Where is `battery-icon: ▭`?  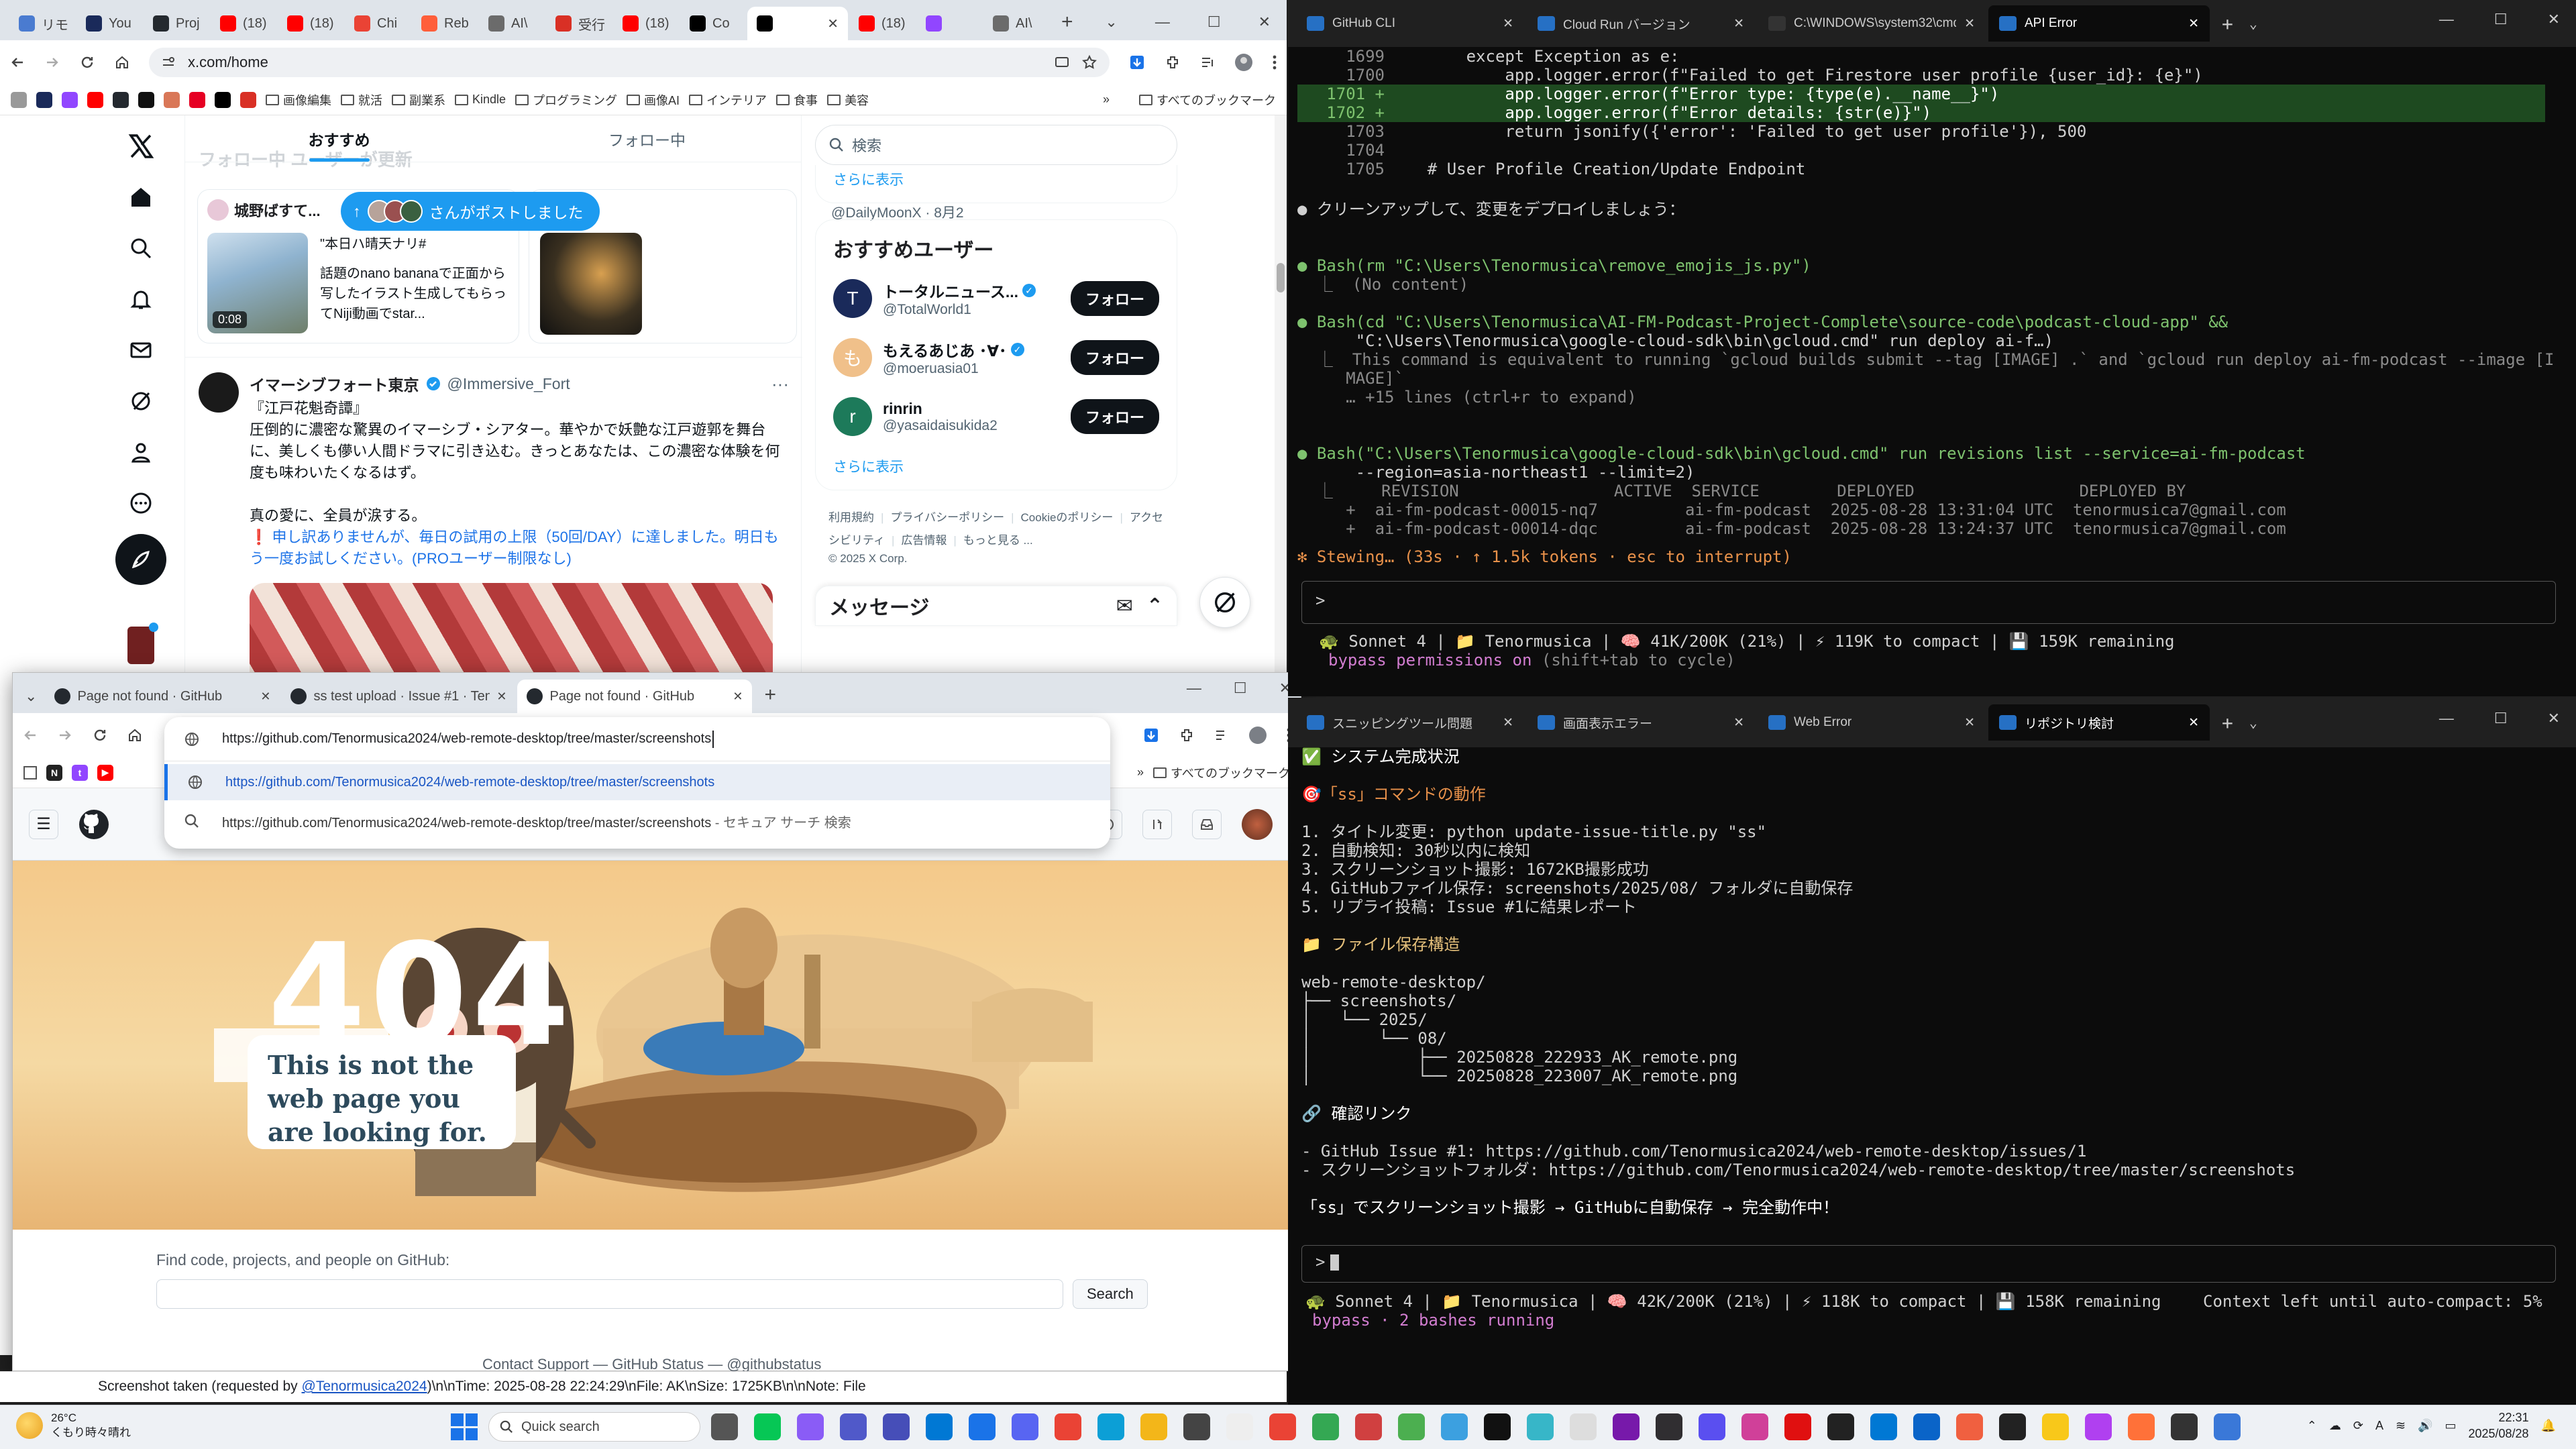
battery-icon: ▭ is located at coordinates (2450, 1426).